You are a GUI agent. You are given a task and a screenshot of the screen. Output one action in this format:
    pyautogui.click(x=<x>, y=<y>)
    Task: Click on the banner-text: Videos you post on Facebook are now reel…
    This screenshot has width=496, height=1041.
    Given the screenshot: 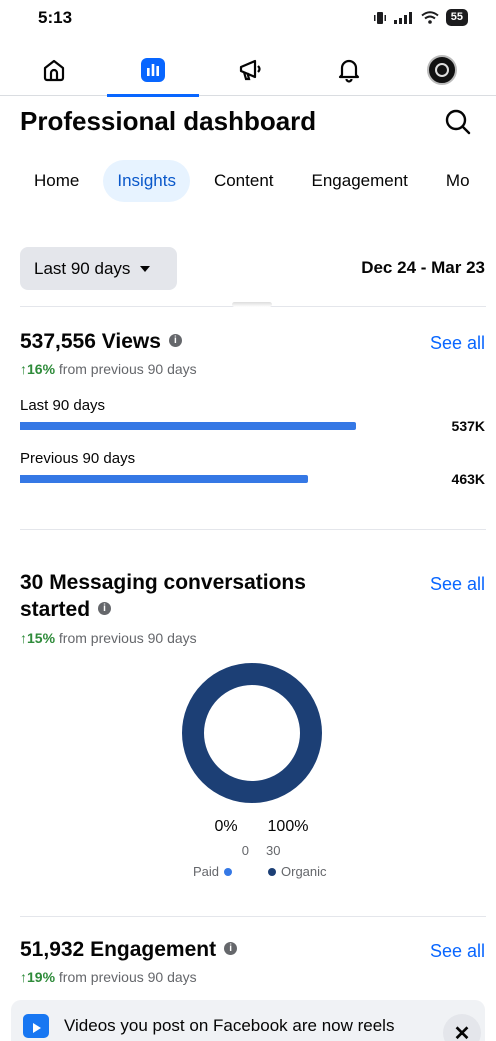 What is the action you would take?
    pyautogui.click(x=229, y=1025)
    